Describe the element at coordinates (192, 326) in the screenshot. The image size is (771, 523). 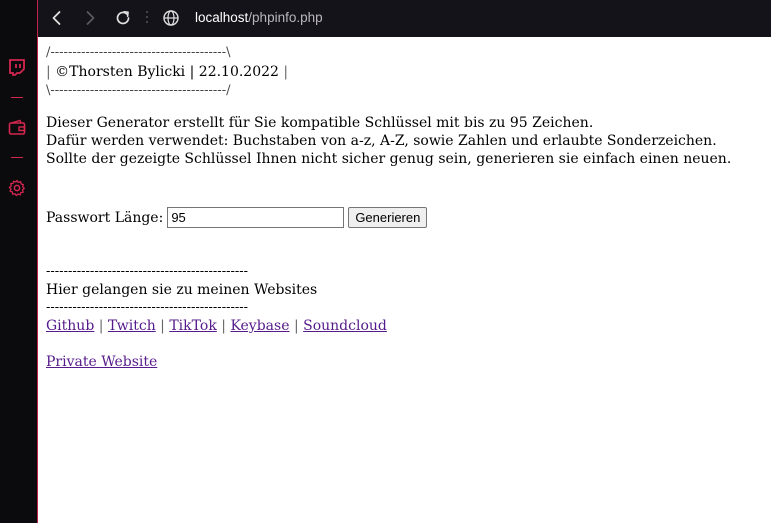
I see `link-tiktok: TikTok` at that location.